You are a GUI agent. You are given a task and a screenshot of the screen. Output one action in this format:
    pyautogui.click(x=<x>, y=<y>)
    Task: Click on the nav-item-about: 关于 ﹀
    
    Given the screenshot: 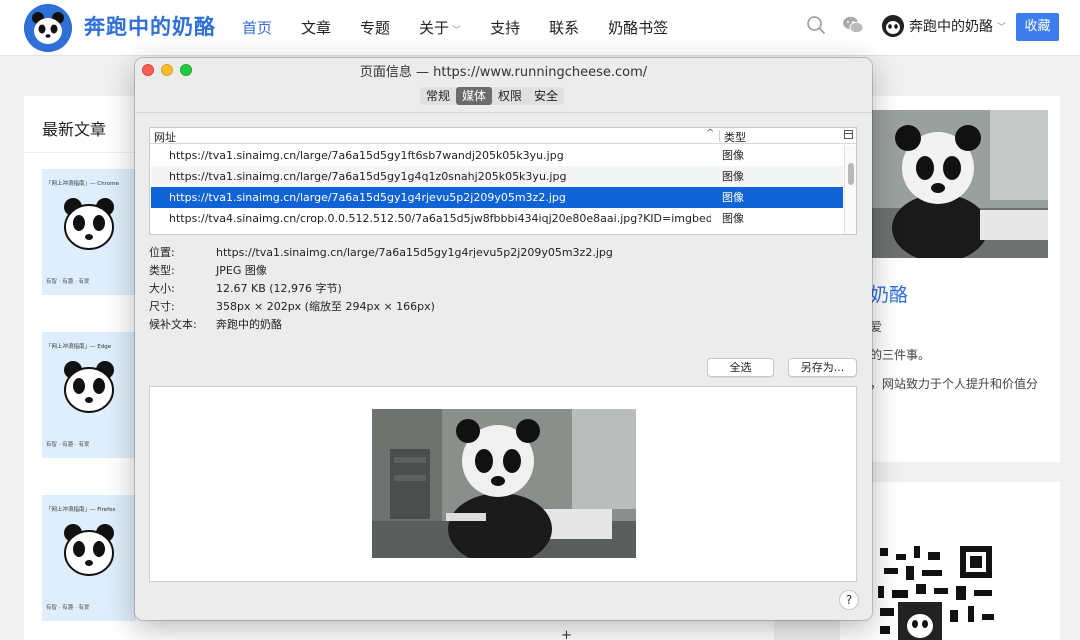 What is the action you would take?
    pyautogui.click(x=440, y=27)
    